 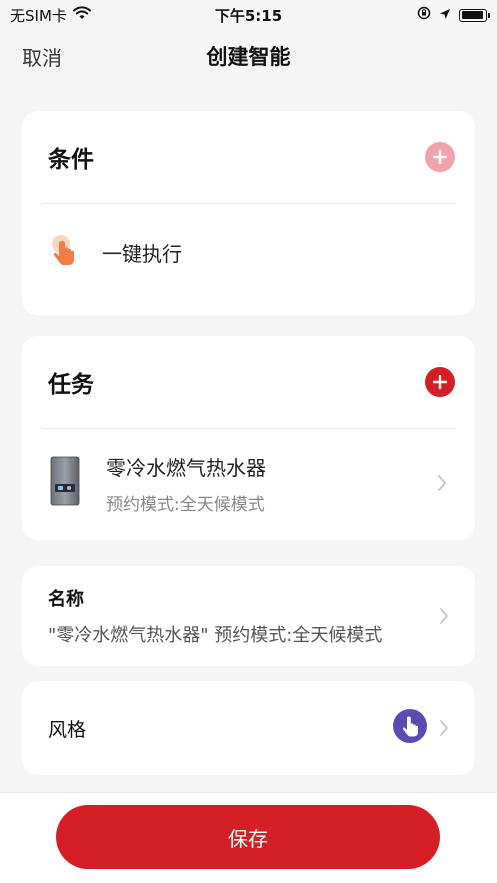 What do you see at coordinates (215, 635) in the screenshot?
I see `name-value: "零冷水燃气热水器" 预约模式:全天候模式` at bounding box center [215, 635].